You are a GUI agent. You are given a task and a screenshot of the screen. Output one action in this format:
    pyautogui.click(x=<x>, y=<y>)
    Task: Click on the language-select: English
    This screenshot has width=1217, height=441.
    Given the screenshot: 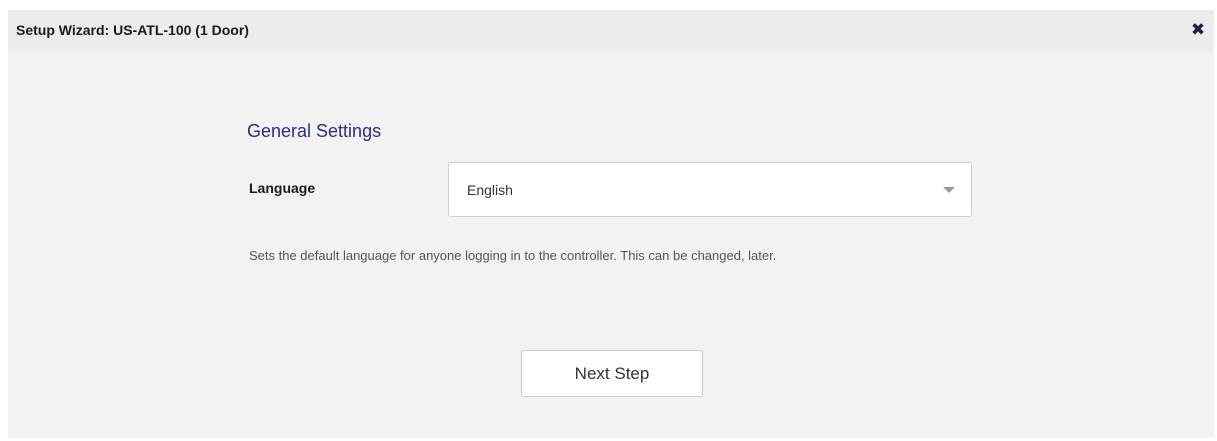 What is the action you would take?
    pyautogui.click(x=710, y=189)
    